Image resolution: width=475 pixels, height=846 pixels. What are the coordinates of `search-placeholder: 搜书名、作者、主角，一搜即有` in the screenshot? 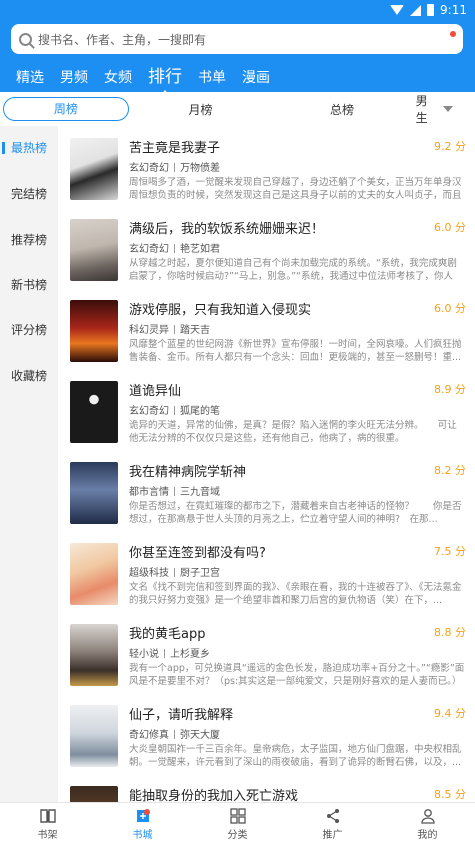 It's located at (122, 39).